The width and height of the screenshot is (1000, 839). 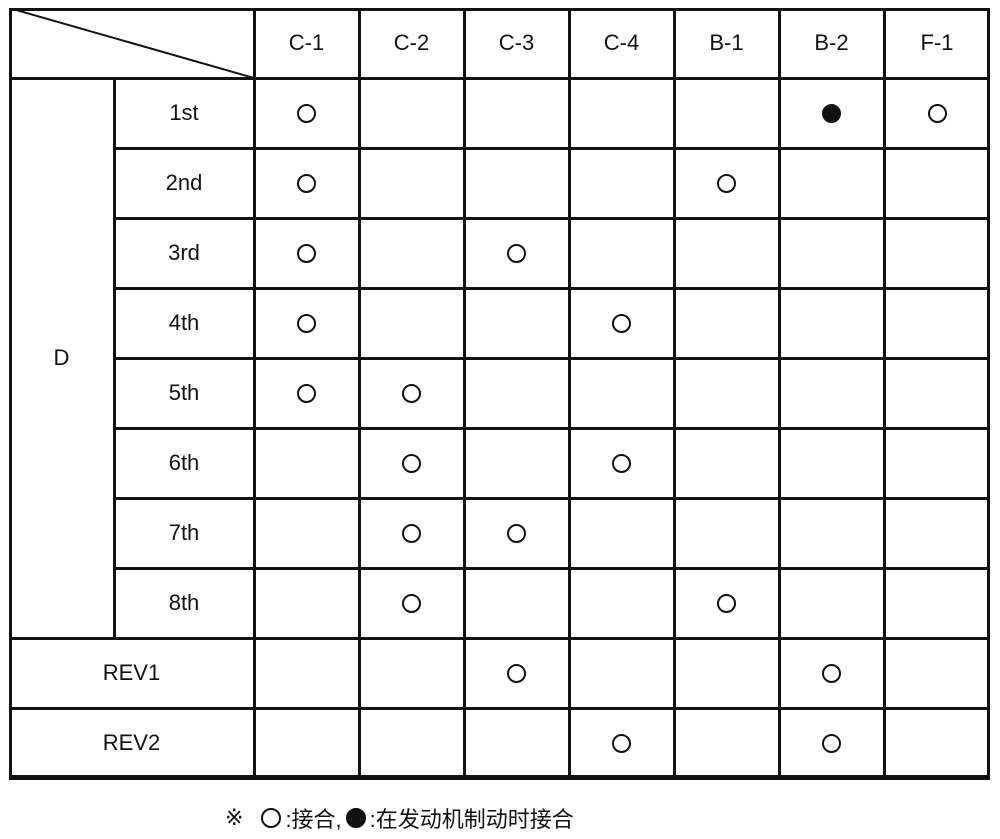 I want to click on row-label: 7th, so click(x=184, y=532).